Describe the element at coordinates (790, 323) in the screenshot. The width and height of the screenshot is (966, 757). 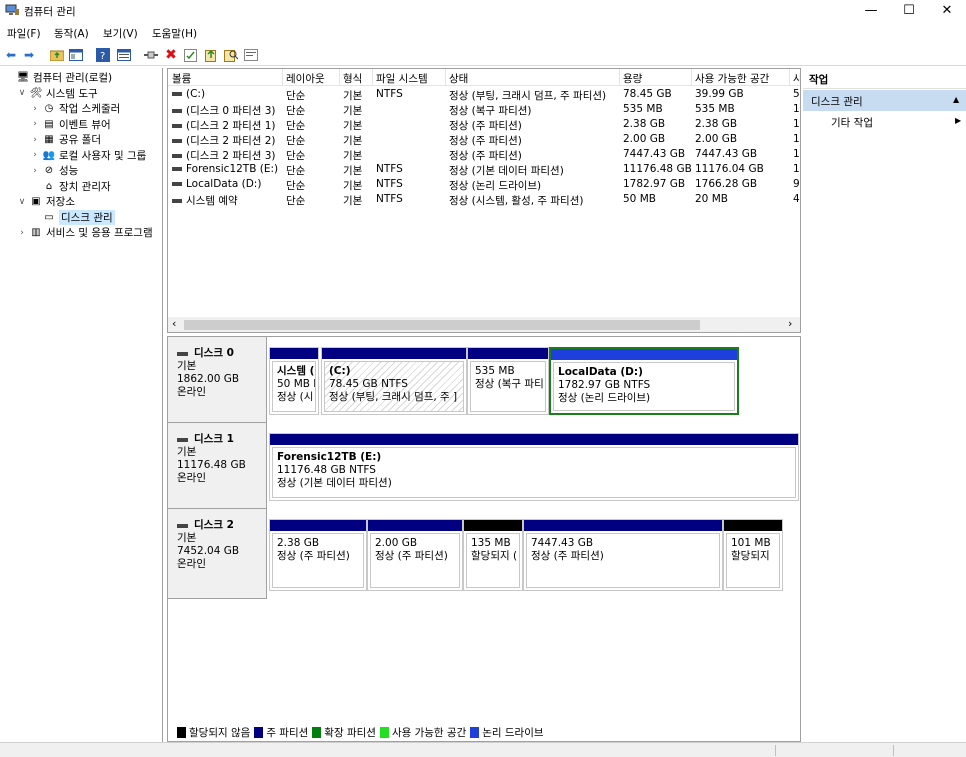
I see `scroll-right-icon: ›` at that location.